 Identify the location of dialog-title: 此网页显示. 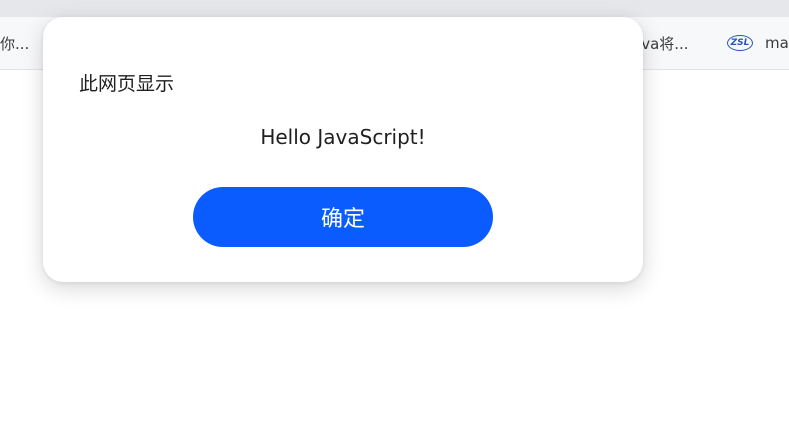
(127, 84).